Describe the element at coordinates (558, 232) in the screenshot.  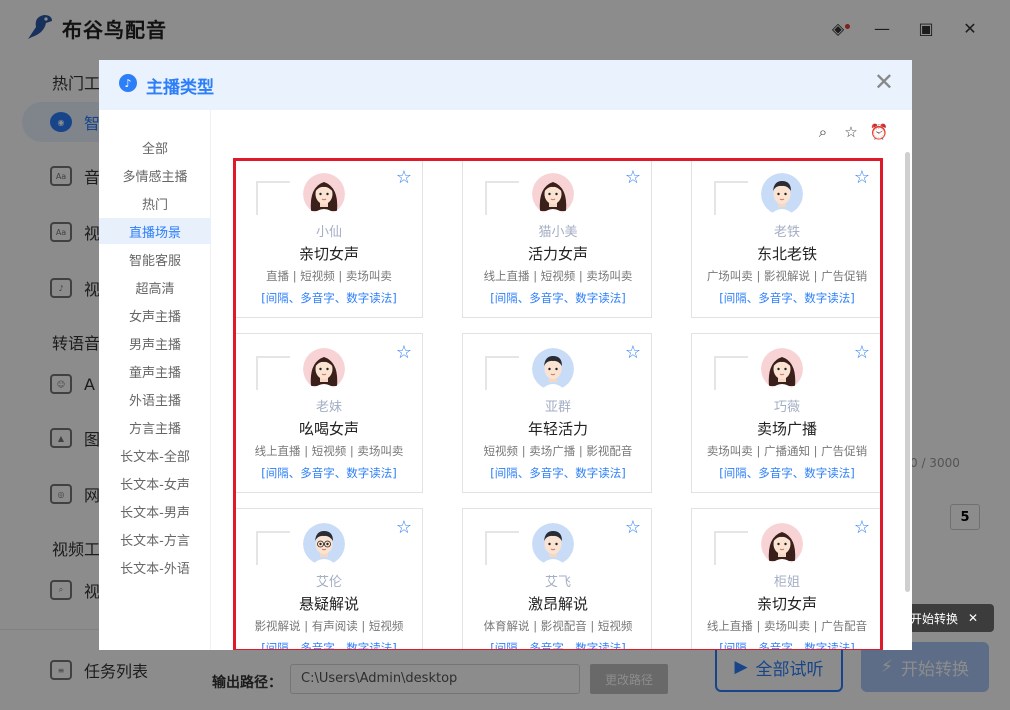
I see `voice-name: 猫小美` at that location.